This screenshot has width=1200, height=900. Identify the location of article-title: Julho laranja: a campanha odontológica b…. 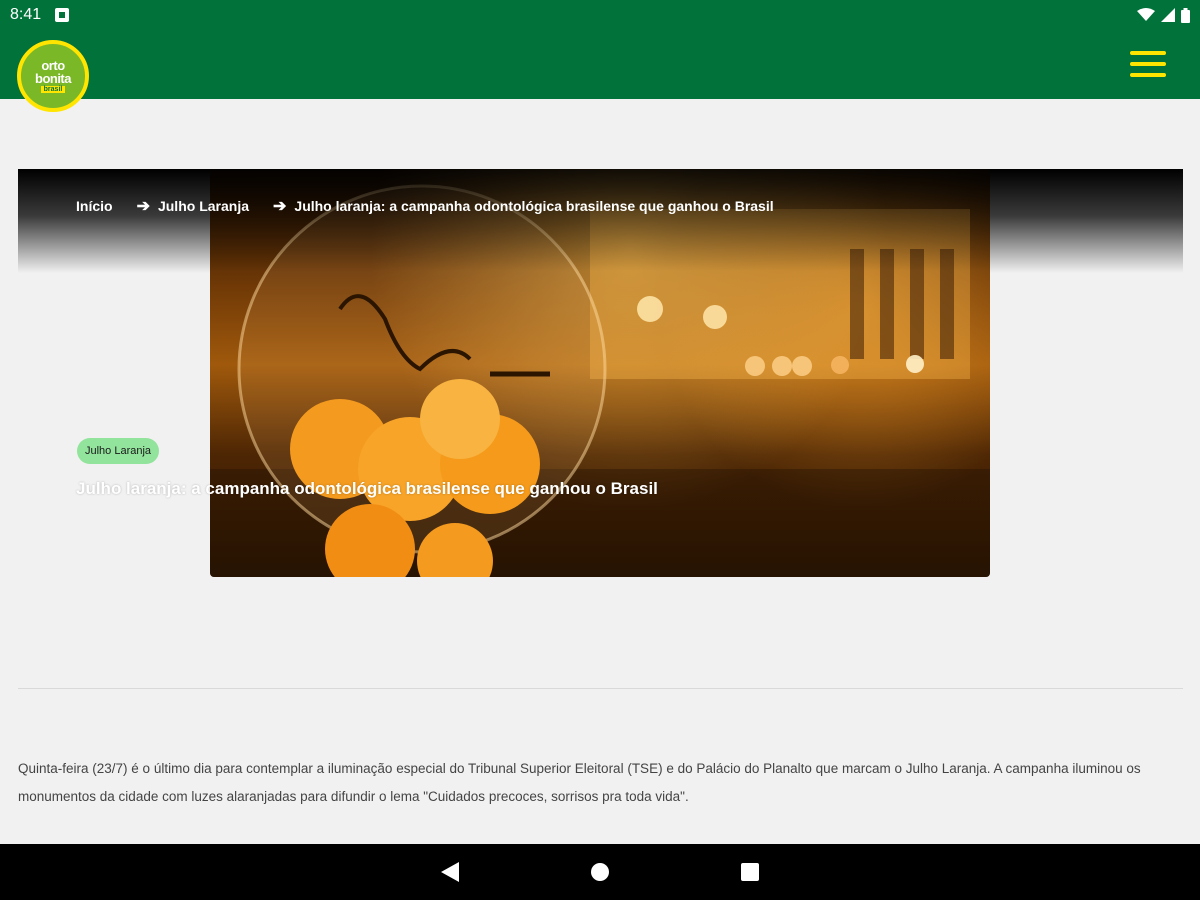
(367, 488).